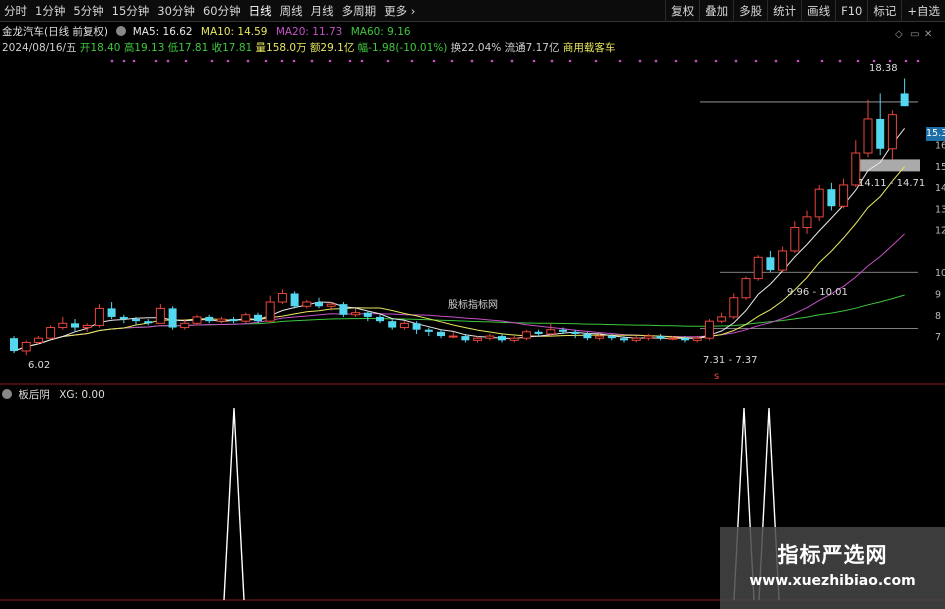  Describe the element at coordinates (39, 365) in the screenshot. I see `low-label: 6.02` at that location.